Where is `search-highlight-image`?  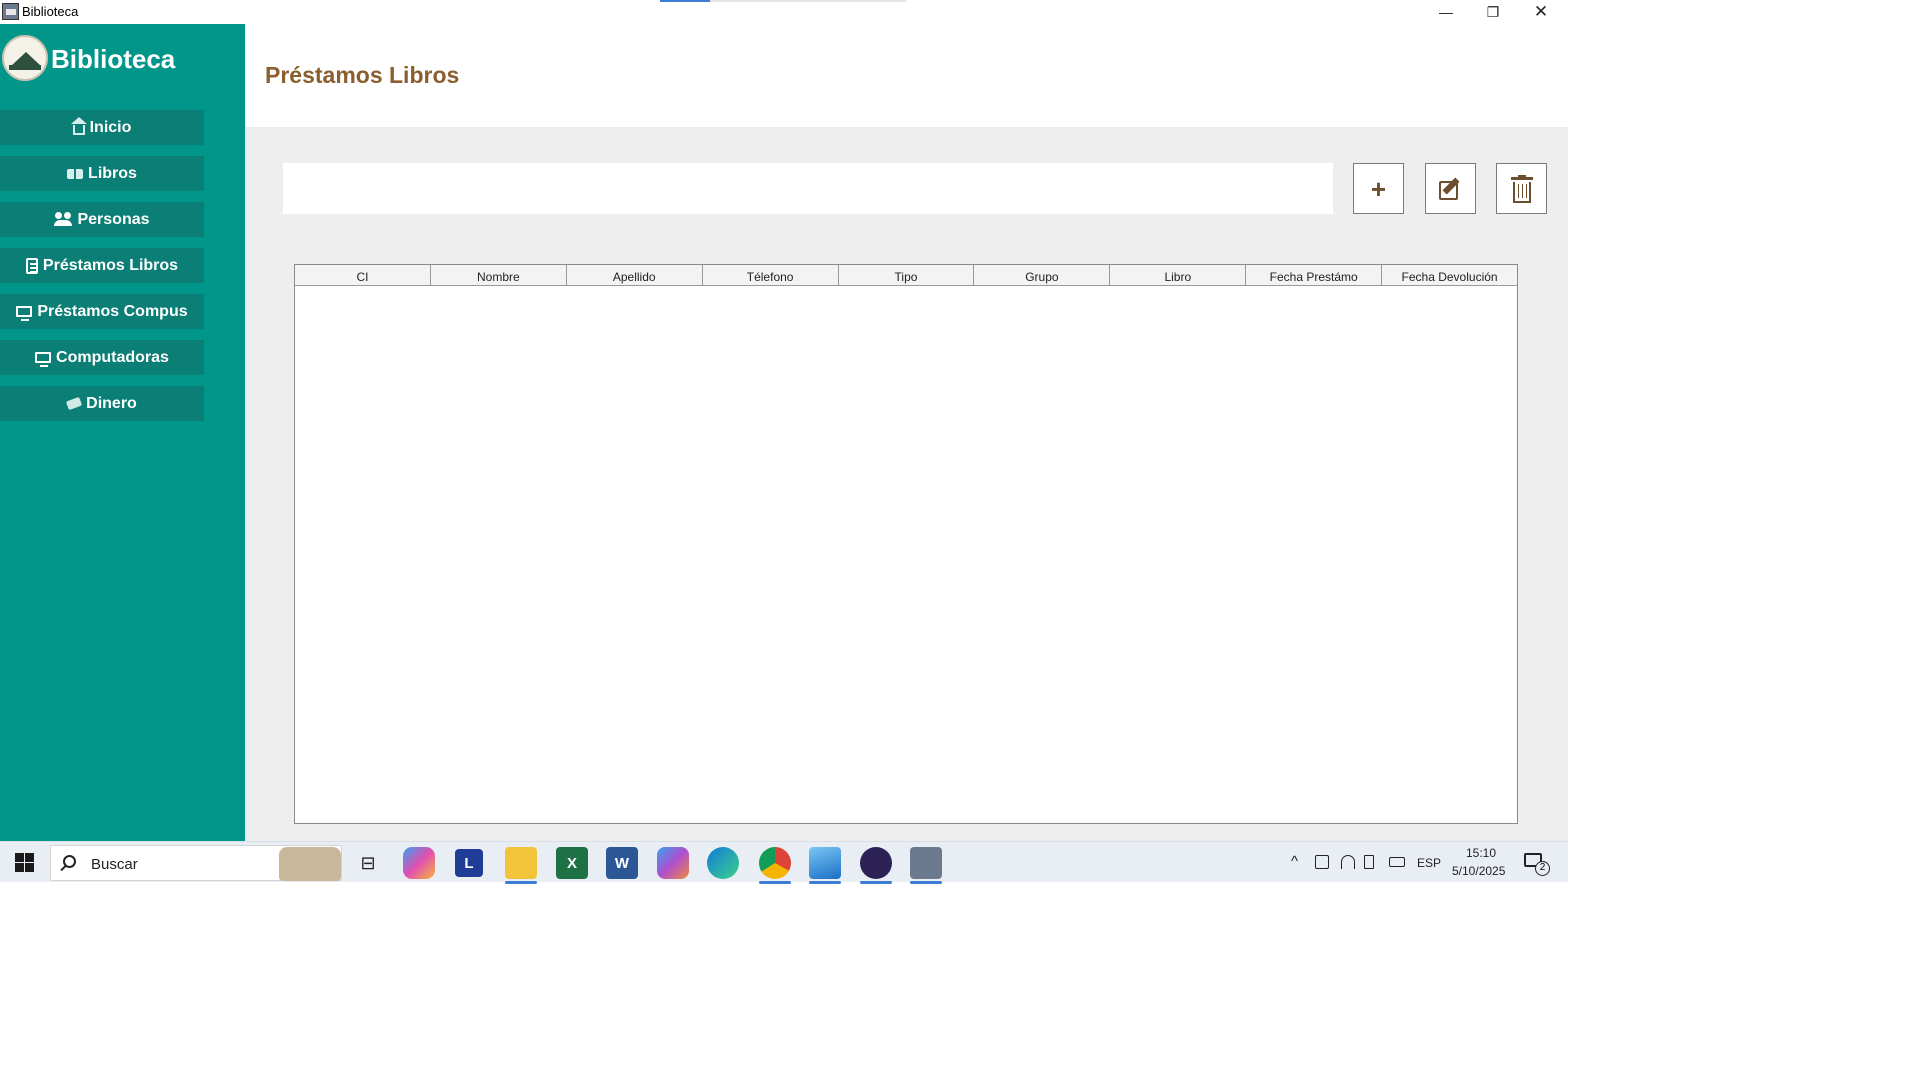 search-highlight-image is located at coordinates (310, 864).